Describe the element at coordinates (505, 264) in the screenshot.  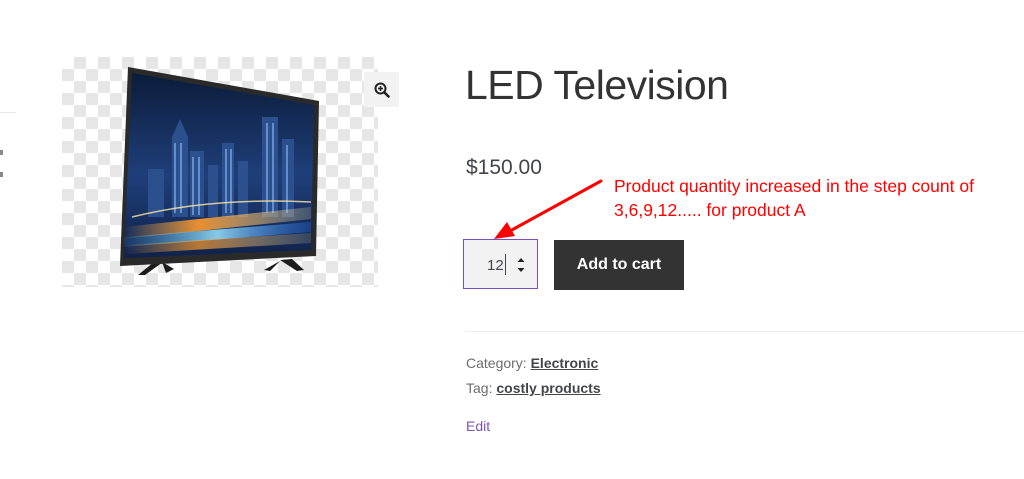
I see `text-caret` at that location.